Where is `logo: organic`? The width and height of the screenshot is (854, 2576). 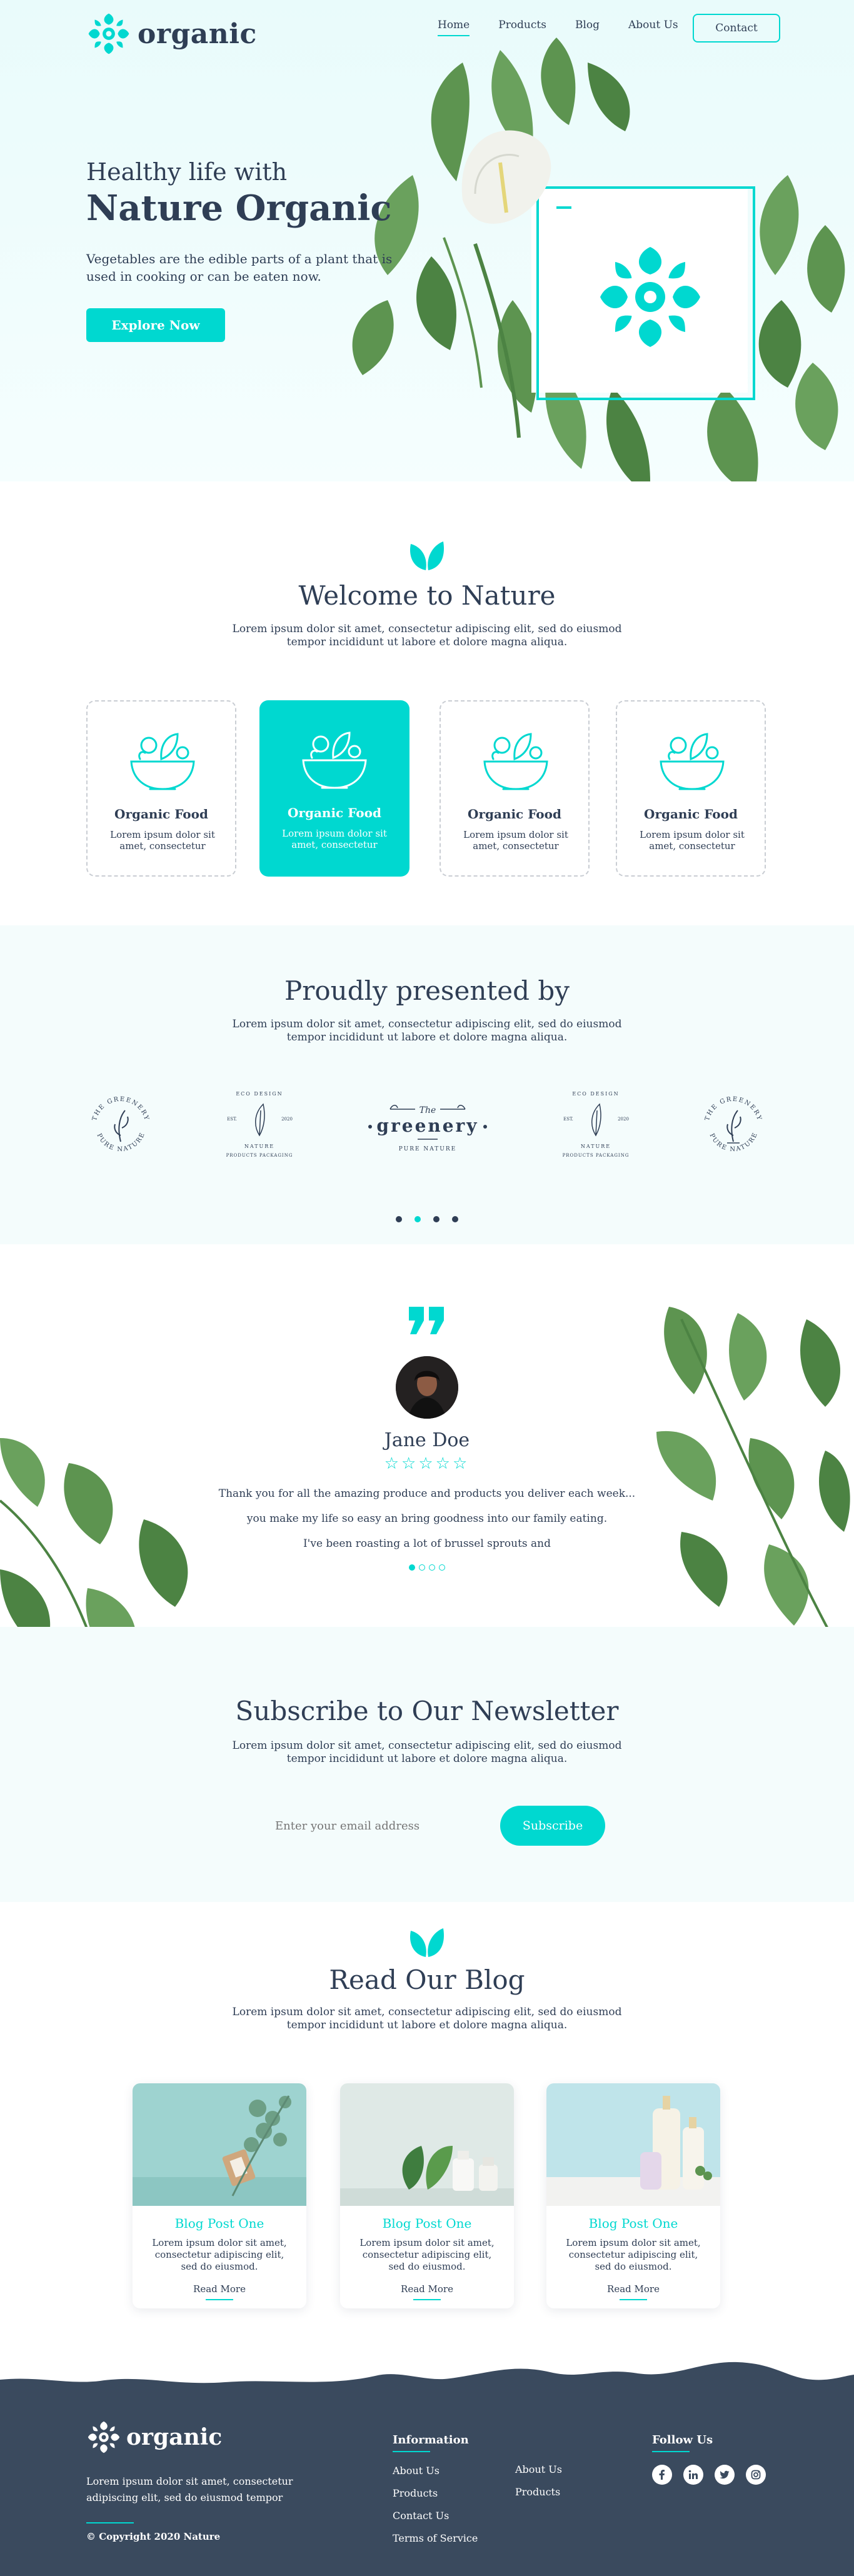
logo: organic is located at coordinates (171, 33).